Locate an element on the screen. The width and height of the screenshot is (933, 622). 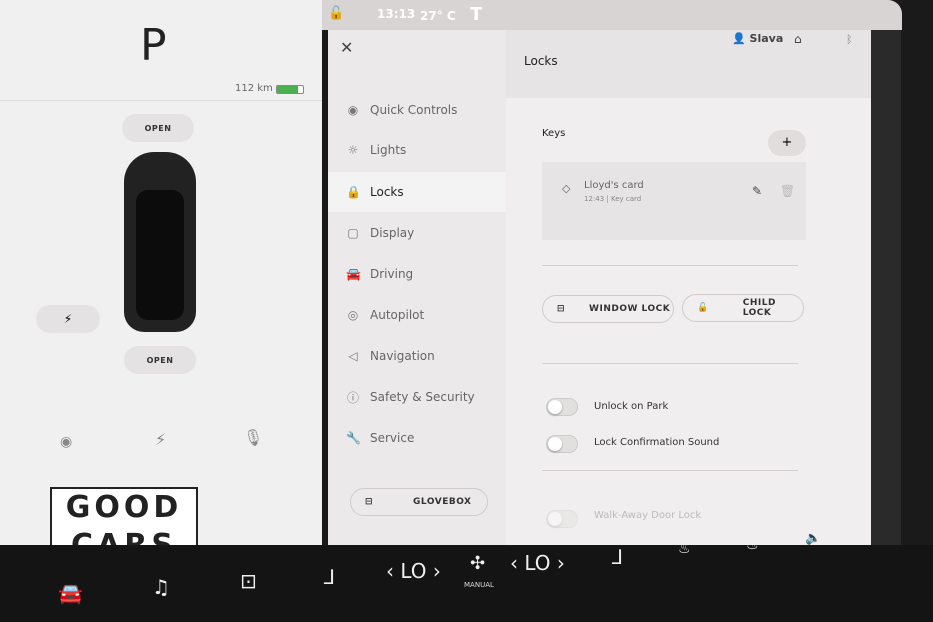
window-lock-button: ⊟ WINDOW LOCK is located at coordinates (608, 309).